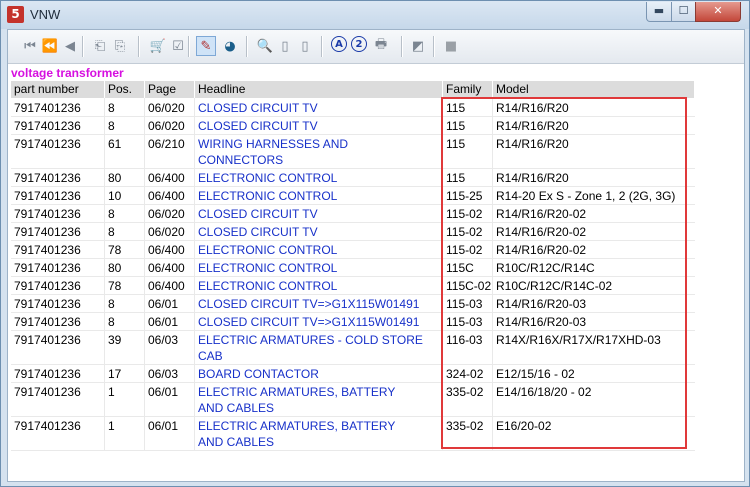 The image size is (750, 487). I want to click on column-header-model: Model, so click(594, 89).